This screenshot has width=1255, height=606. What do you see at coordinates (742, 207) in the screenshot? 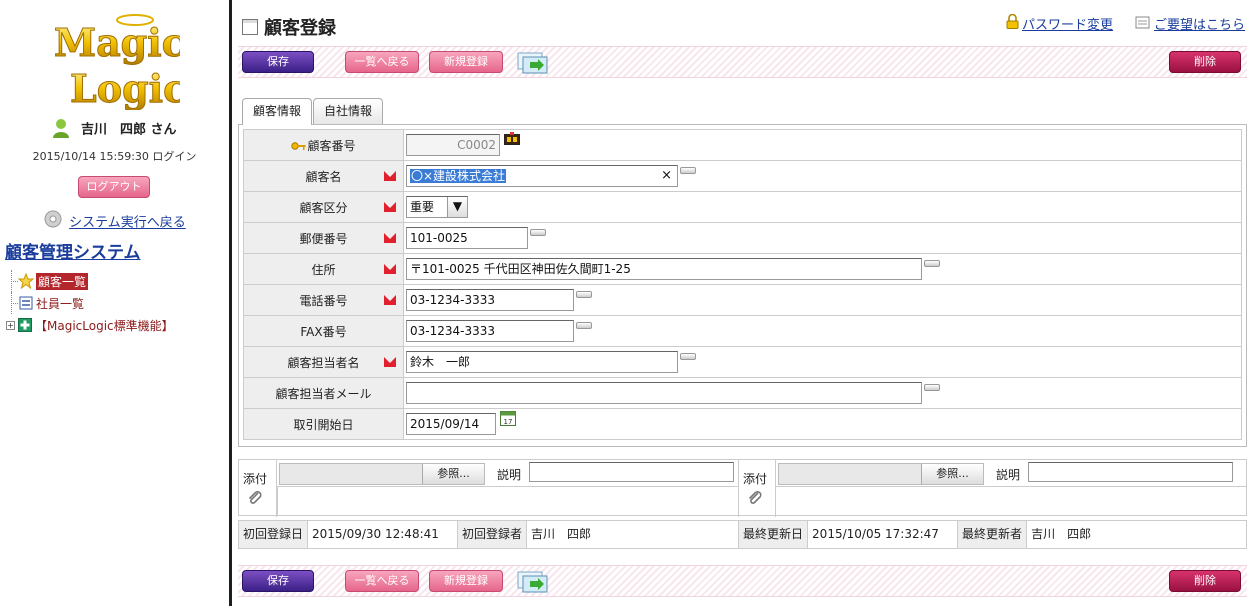
I see `form-row-customer-type: 顧客区分 重要 ▼` at bounding box center [742, 207].